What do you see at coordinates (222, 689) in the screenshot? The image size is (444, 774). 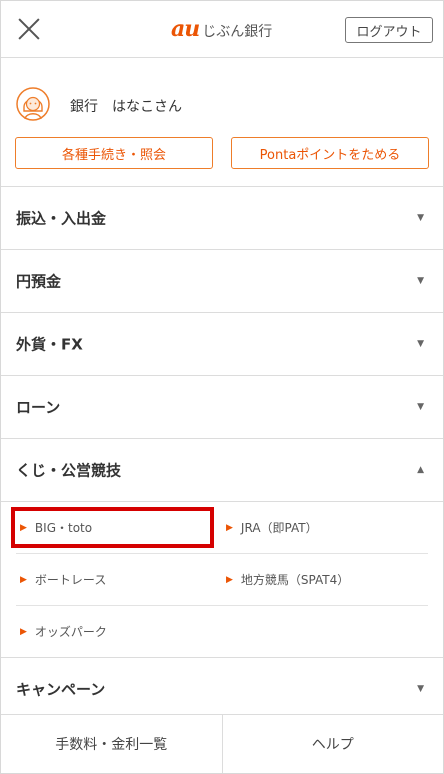 I see `menu-campaign: キャンペーン ▼` at bounding box center [222, 689].